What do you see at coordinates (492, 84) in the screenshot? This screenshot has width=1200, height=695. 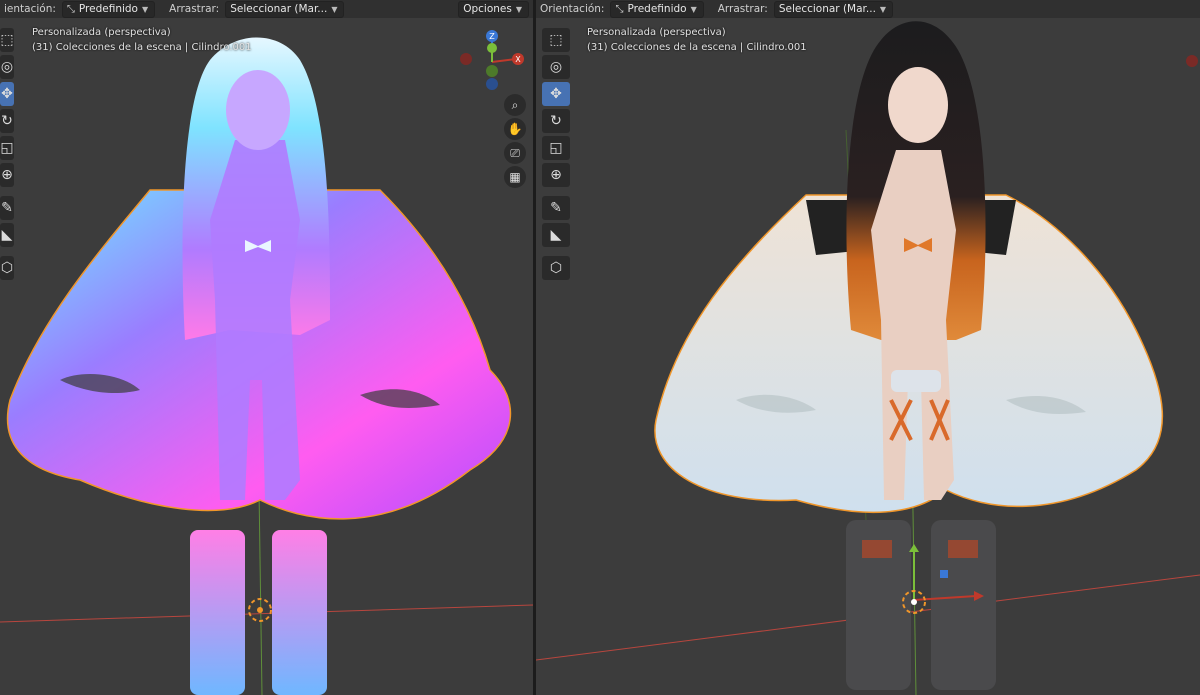 I see `neg-z-axis-icon` at bounding box center [492, 84].